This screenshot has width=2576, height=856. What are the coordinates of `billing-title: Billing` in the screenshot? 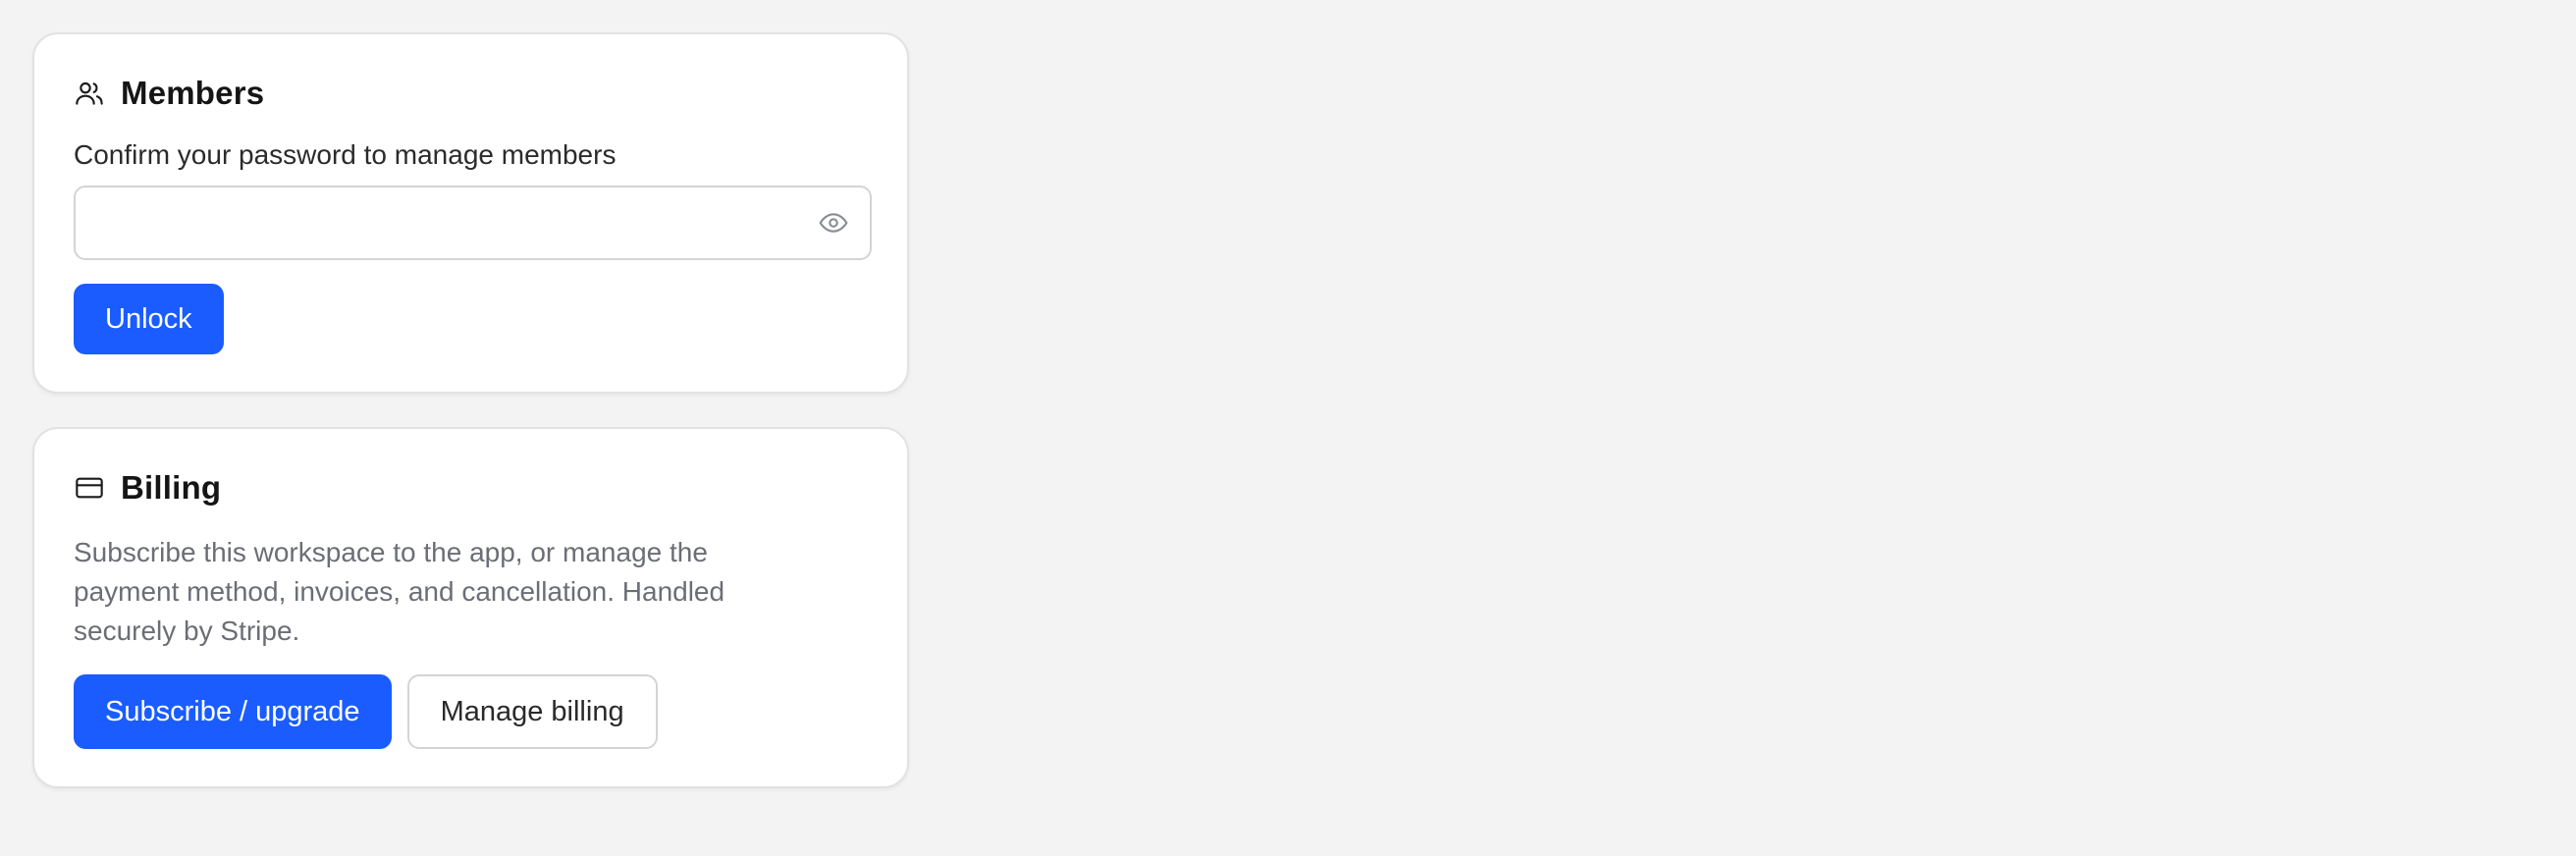 It's located at (171, 487).